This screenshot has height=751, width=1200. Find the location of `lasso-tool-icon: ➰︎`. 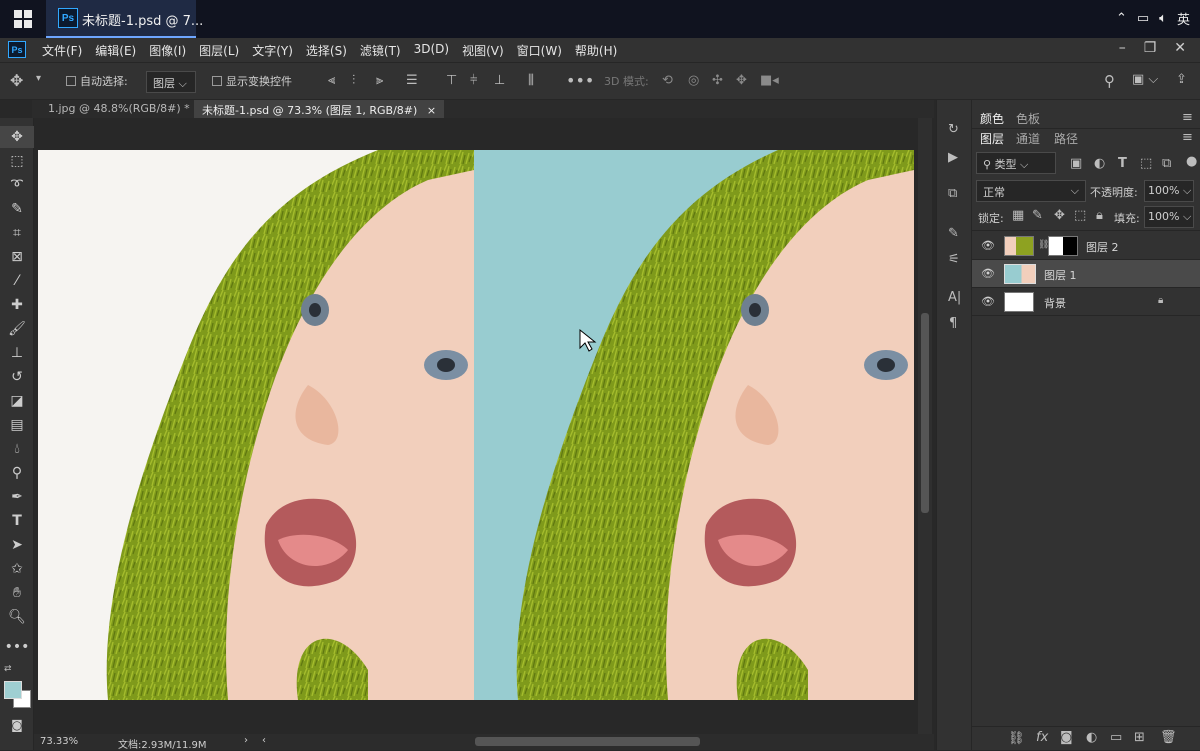

lasso-tool-icon: ➰︎ is located at coordinates (17, 185).